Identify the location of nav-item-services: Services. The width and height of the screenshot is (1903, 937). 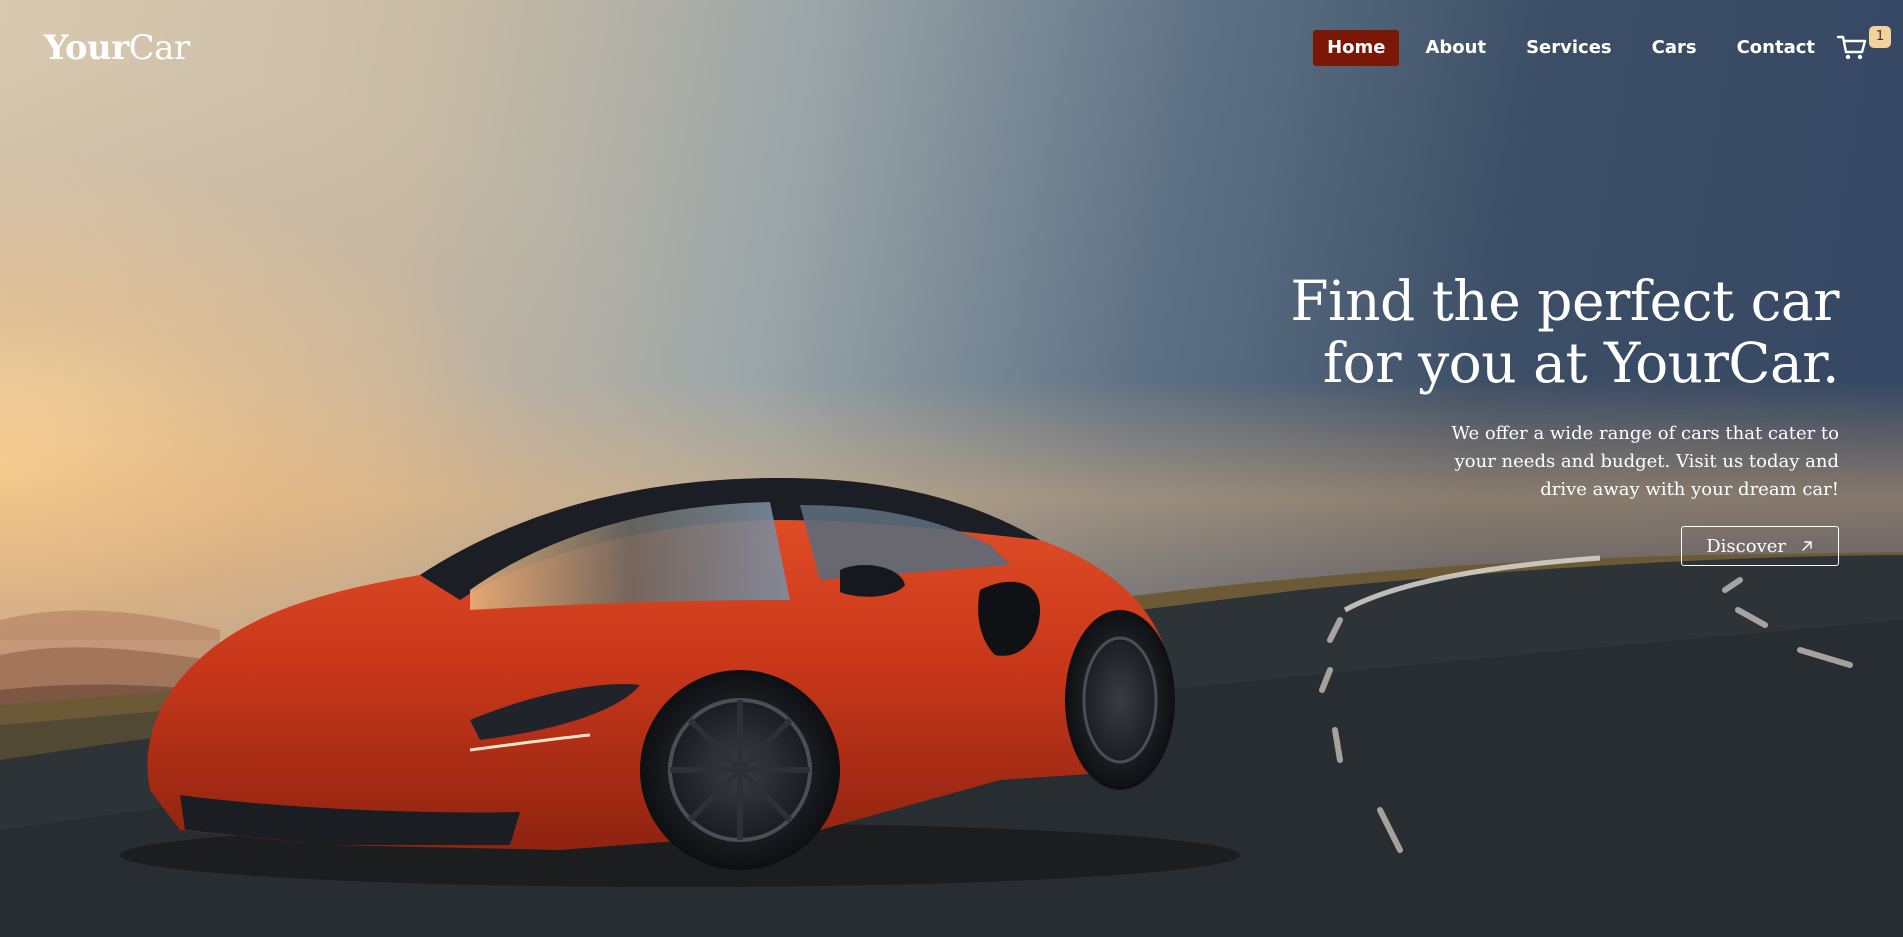
(1569, 48).